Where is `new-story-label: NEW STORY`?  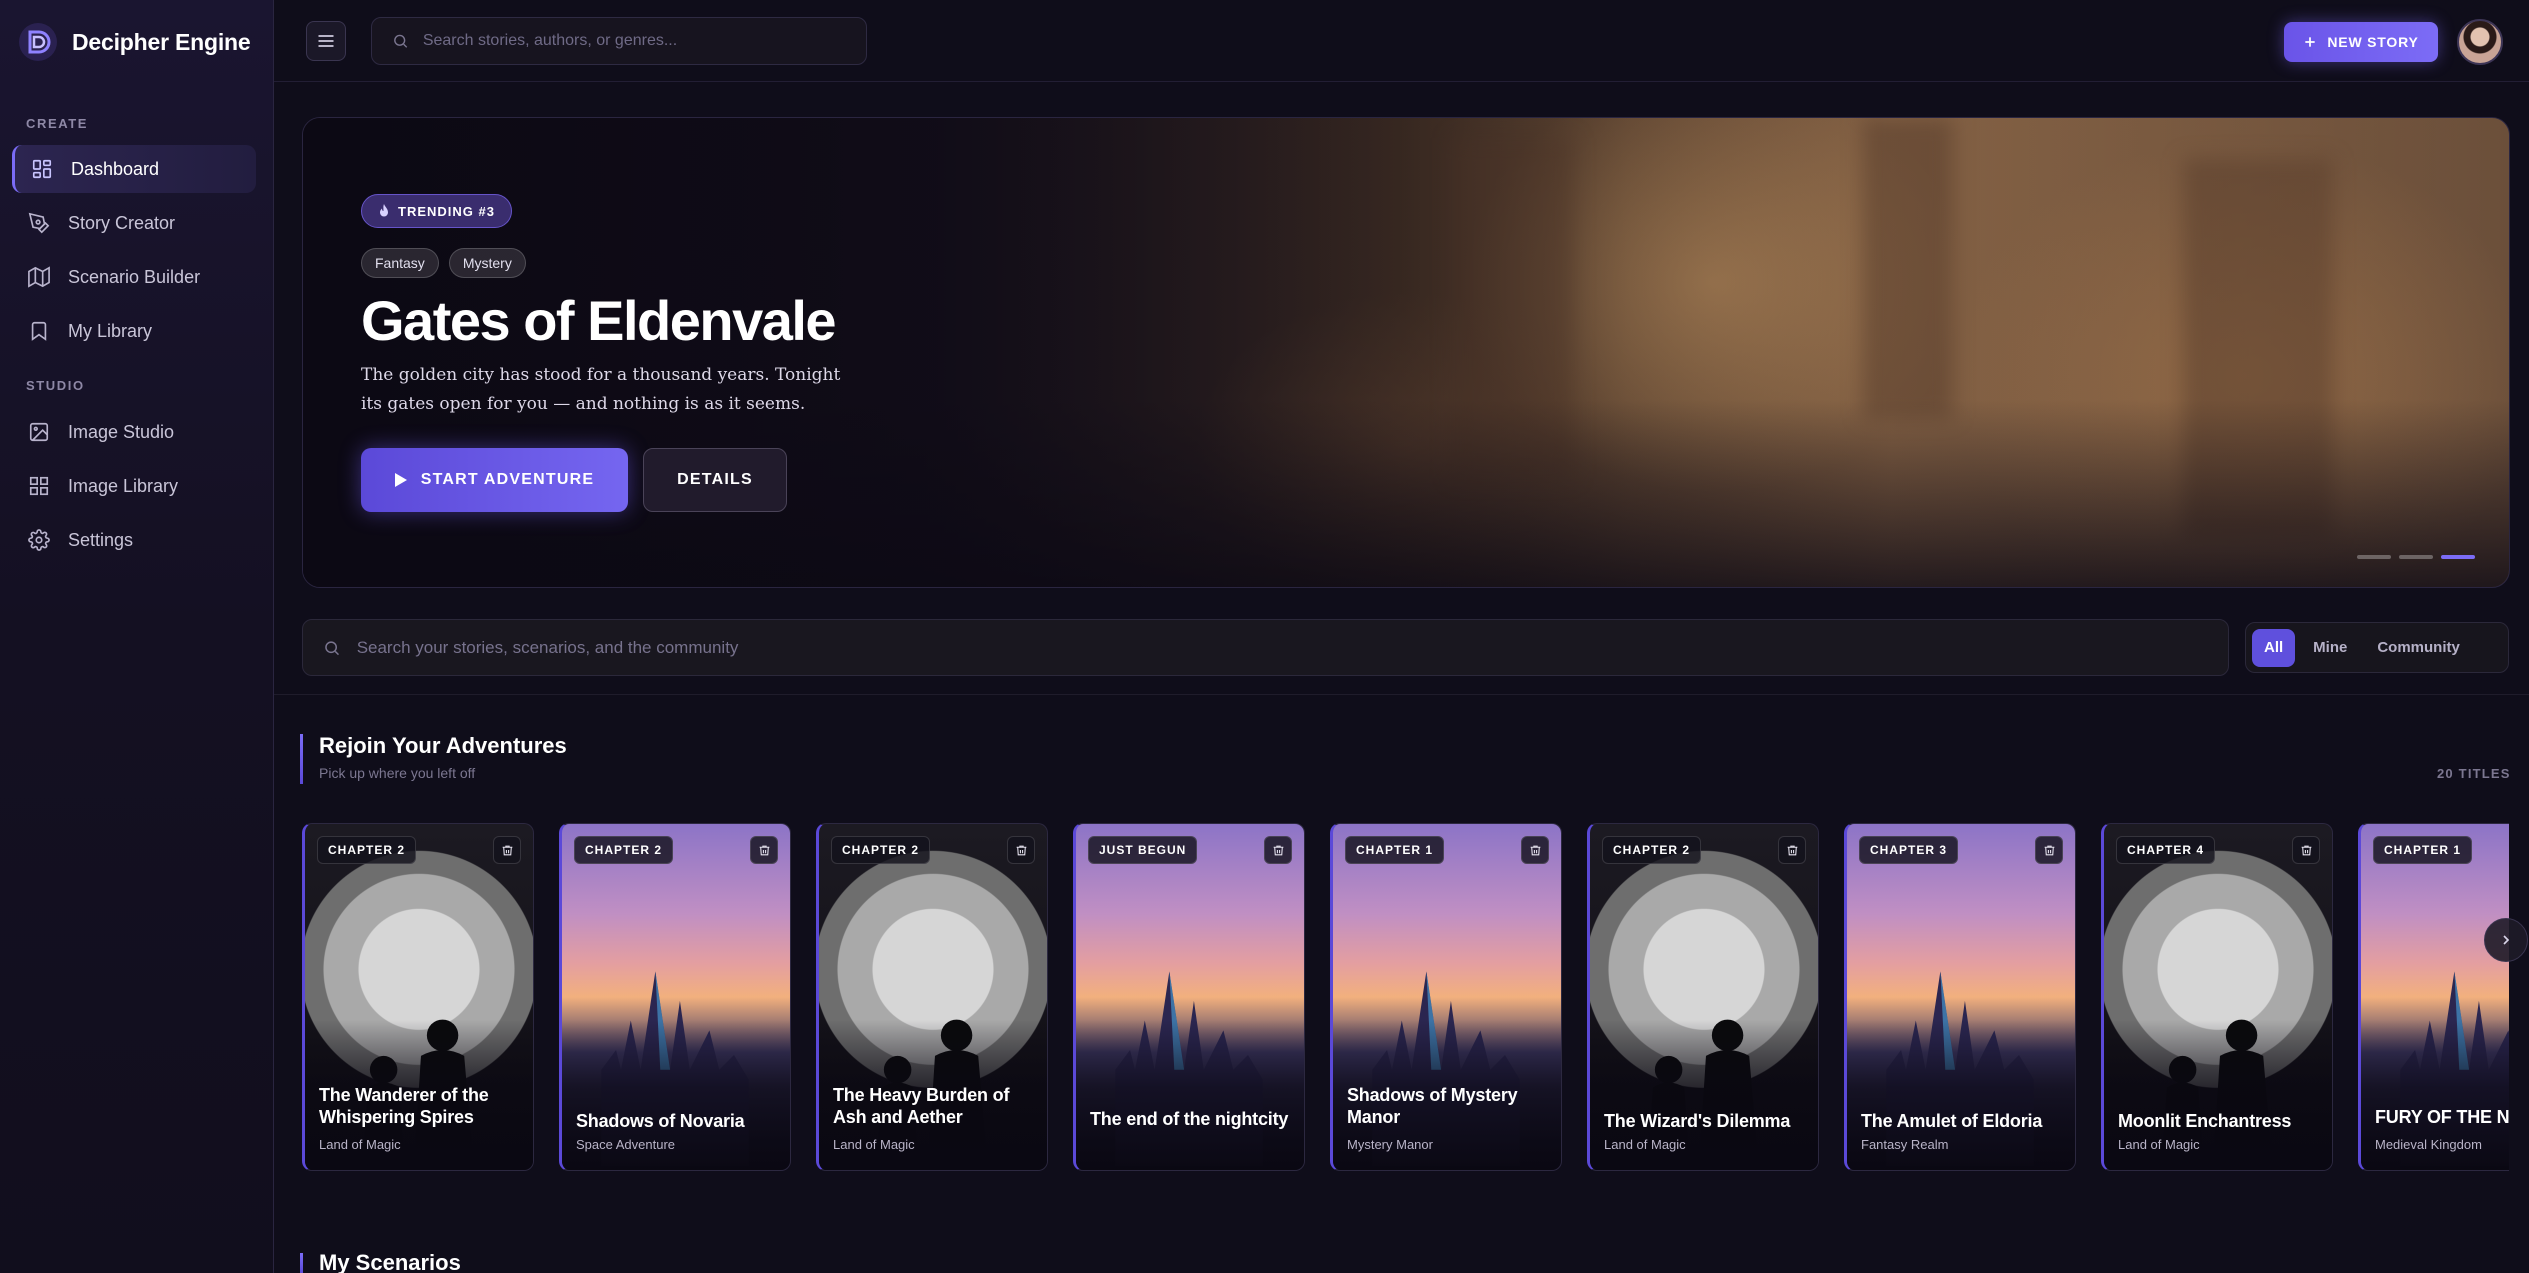
new-story-label: NEW STORY is located at coordinates (2373, 42).